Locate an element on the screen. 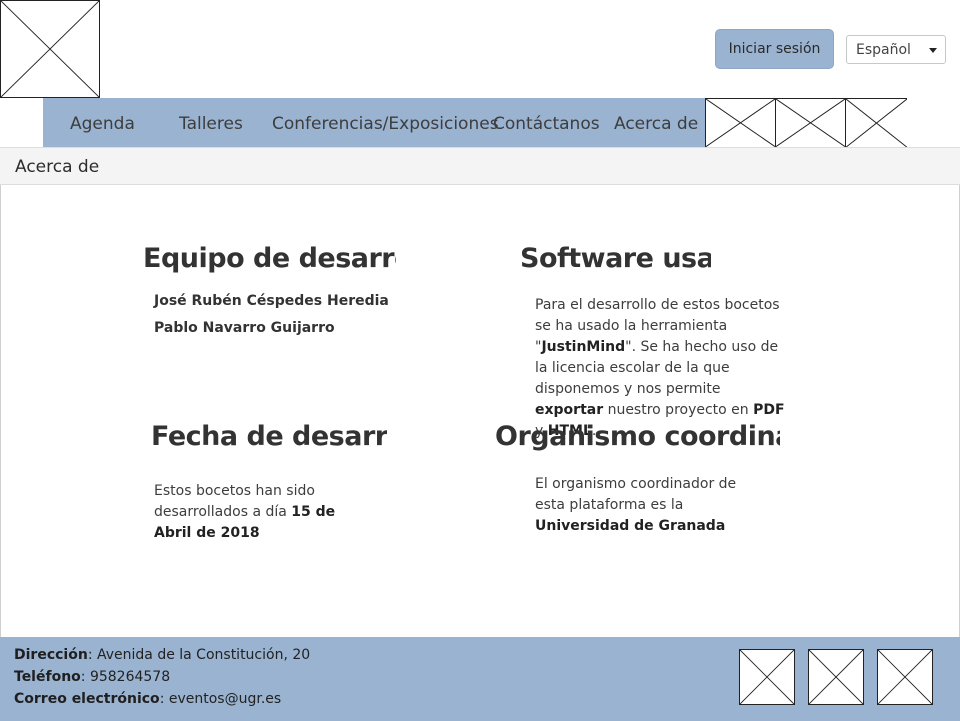  organization-heading: Organismo coordinador is located at coordinates (637, 436).